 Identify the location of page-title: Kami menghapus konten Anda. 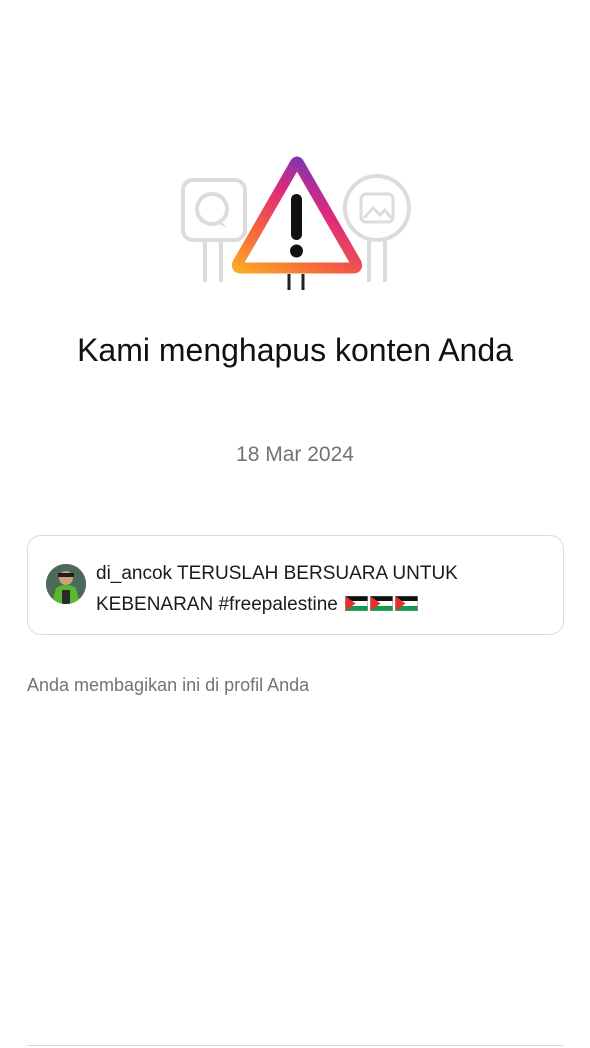
(295, 350).